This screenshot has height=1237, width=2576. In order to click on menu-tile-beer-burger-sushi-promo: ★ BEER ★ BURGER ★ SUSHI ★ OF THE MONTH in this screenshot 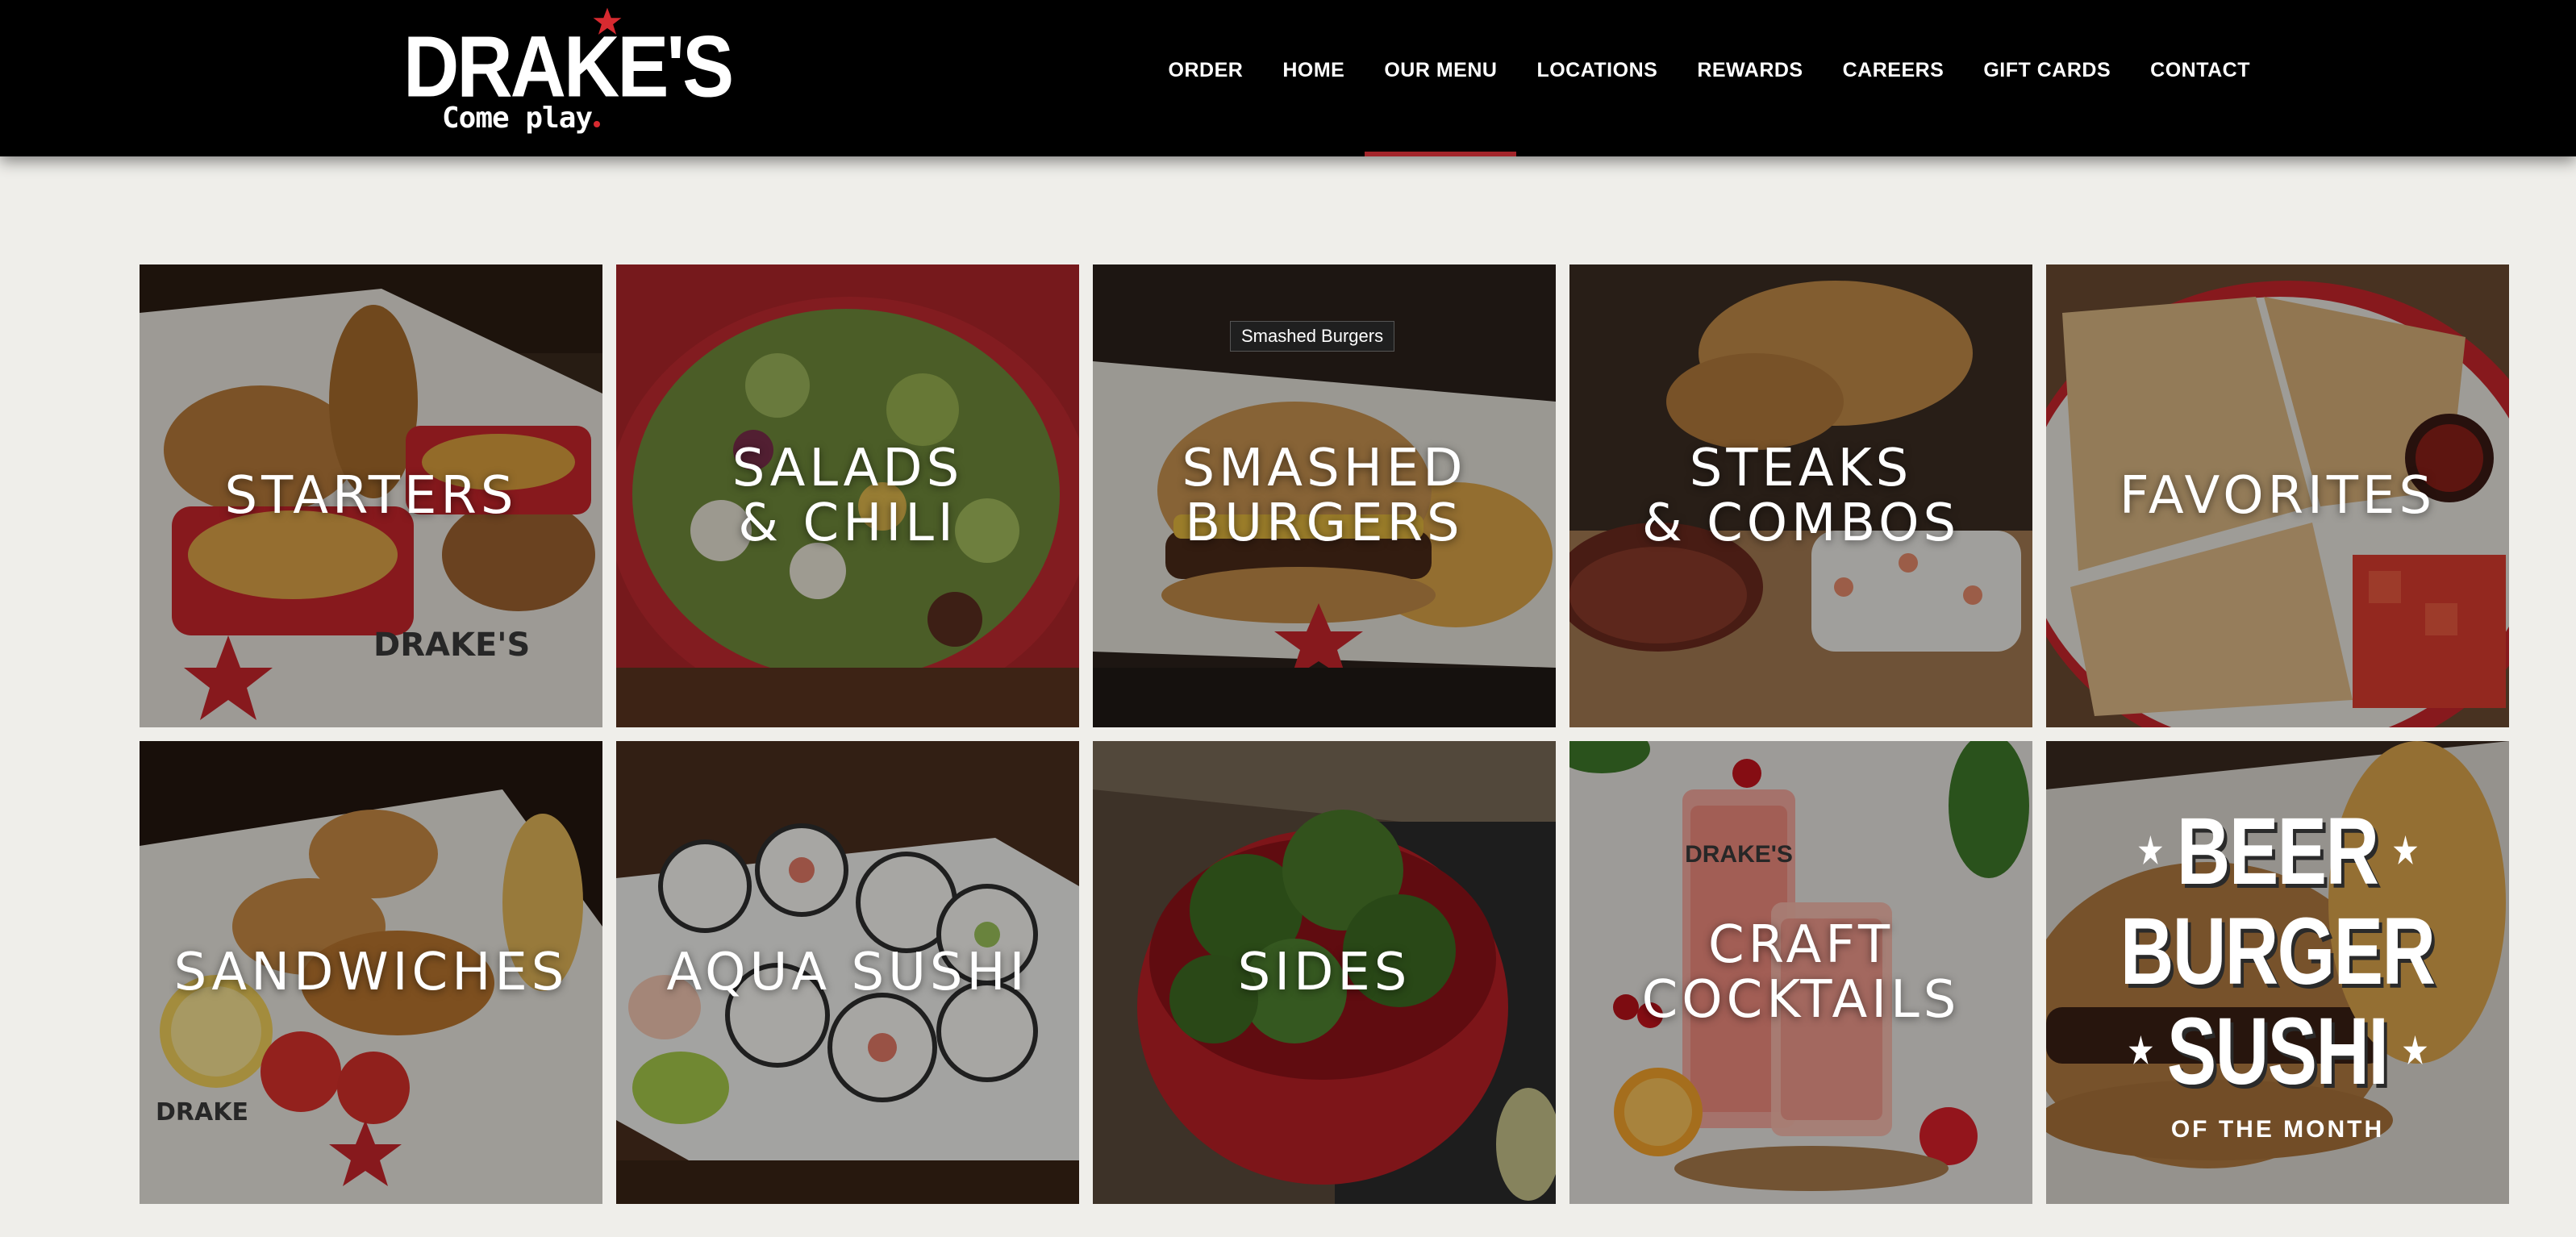, I will do `click(2277, 973)`.